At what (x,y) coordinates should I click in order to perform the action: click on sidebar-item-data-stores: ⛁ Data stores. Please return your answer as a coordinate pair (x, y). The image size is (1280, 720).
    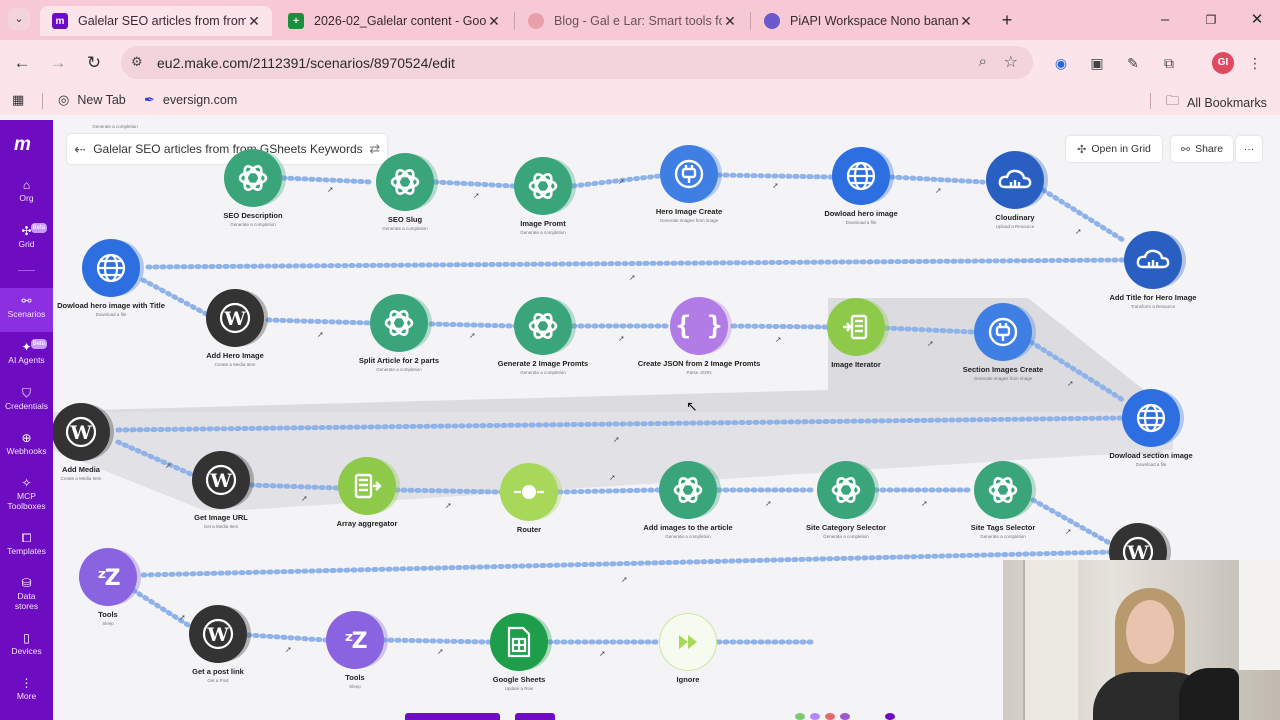
    Looking at the image, I should click on (26, 594).